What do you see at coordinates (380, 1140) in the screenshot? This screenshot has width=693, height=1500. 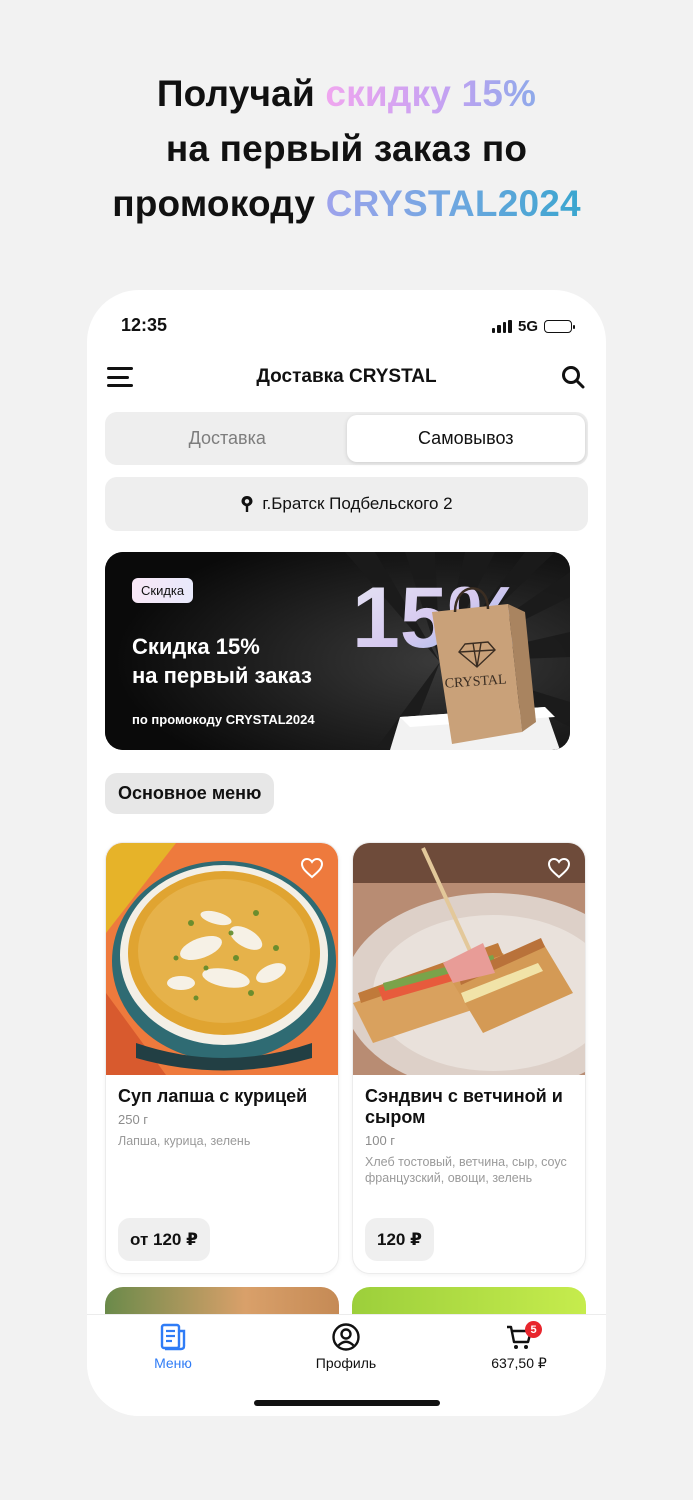 I see `product-weight: 100 г` at bounding box center [380, 1140].